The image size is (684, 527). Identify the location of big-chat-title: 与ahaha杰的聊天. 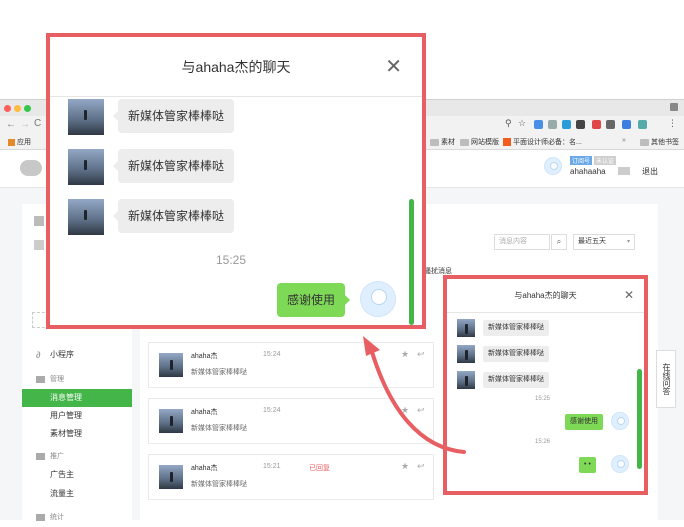
(236, 67).